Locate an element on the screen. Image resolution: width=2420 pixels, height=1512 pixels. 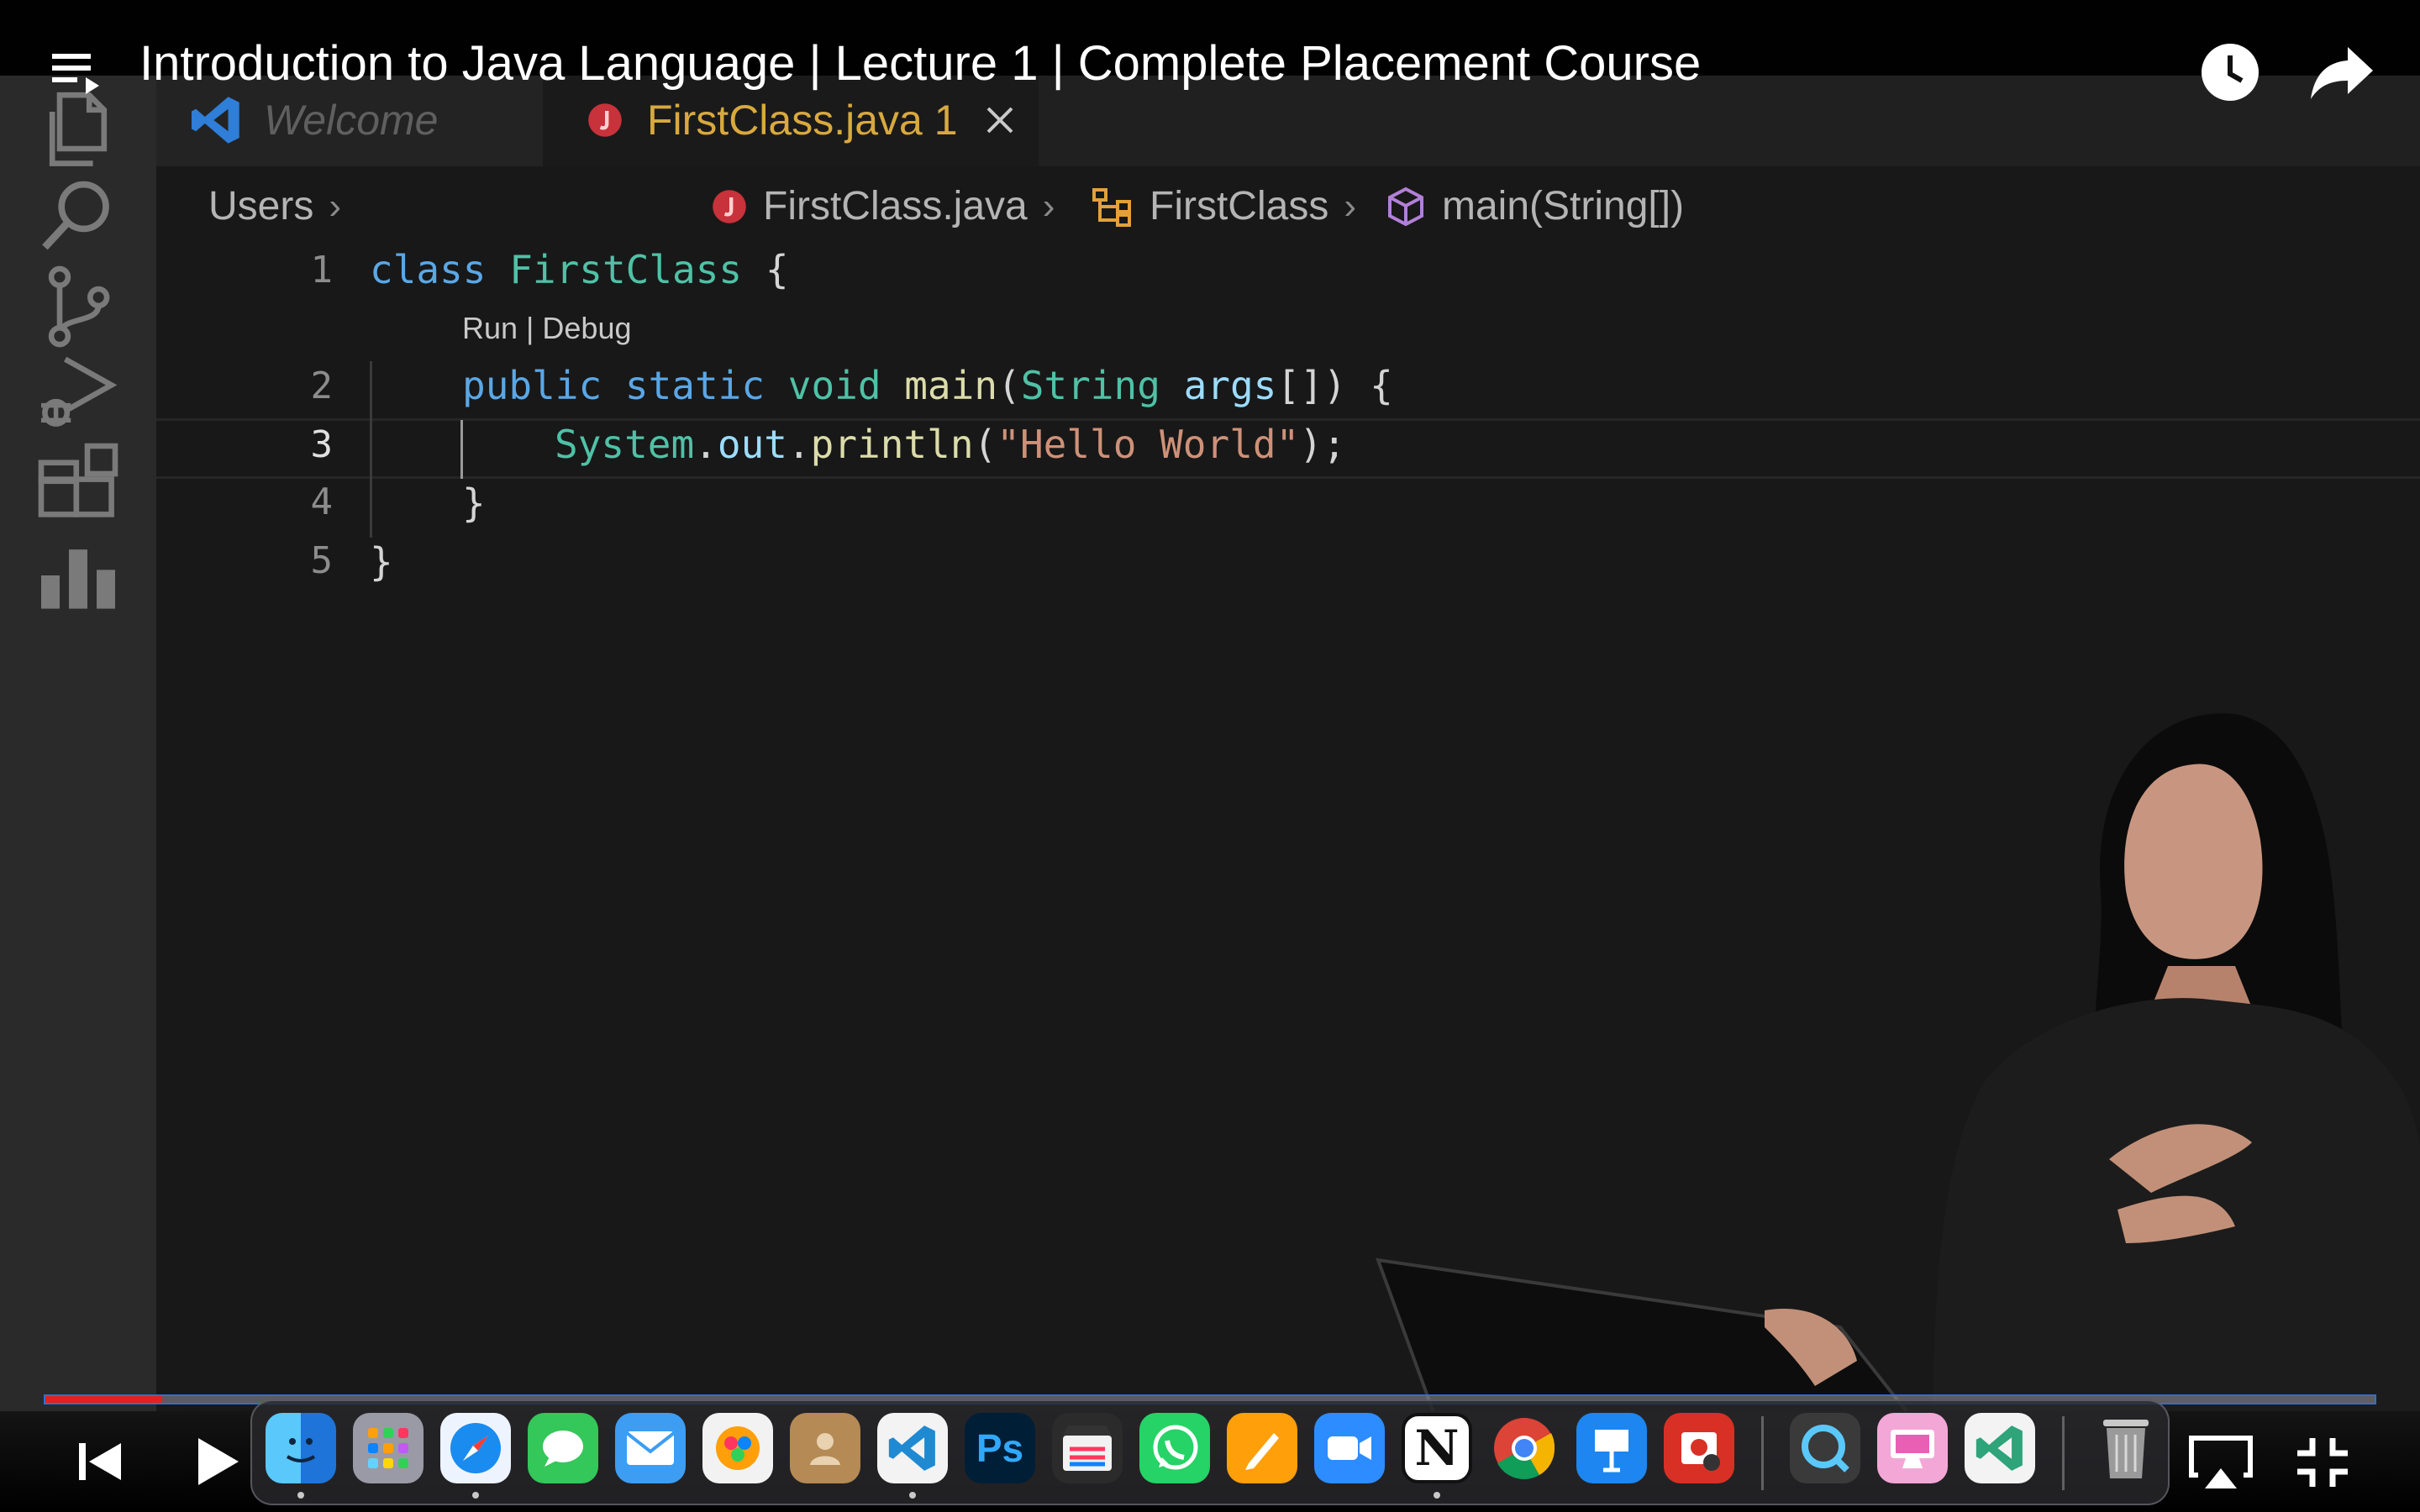
contacts-icon is located at coordinates (825, 1448).